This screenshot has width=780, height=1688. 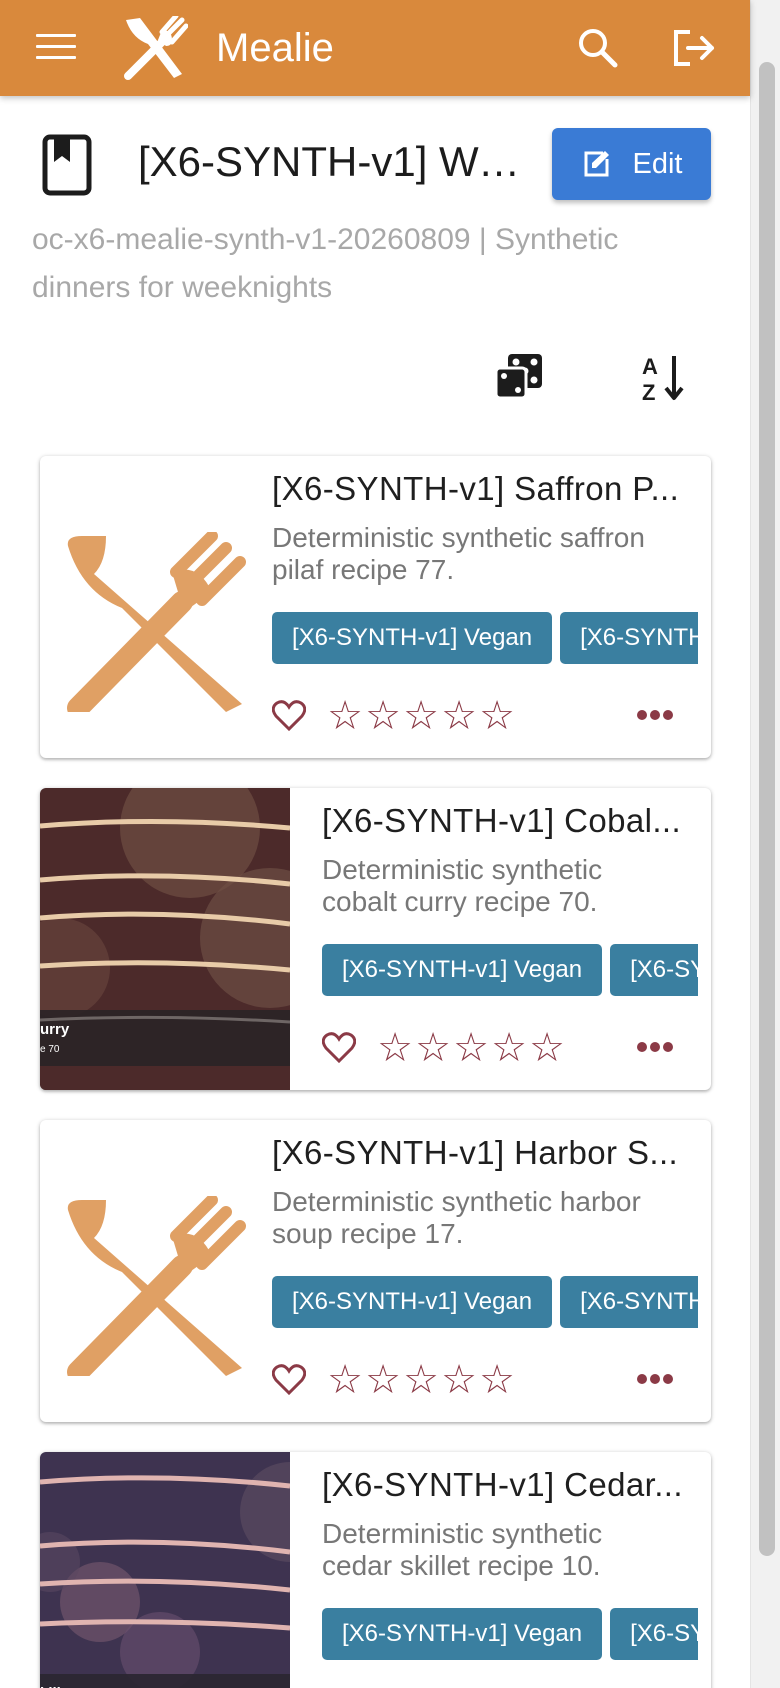 What do you see at coordinates (650, 366) in the screenshot?
I see `svg-text: A` at bounding box center [650, 366].